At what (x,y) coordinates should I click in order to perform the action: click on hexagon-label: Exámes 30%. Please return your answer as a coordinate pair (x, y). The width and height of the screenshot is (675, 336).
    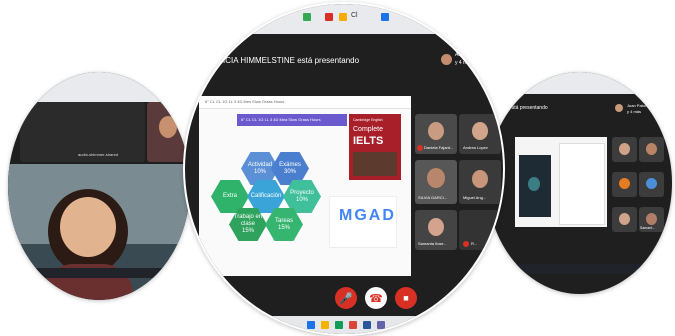
    Looking at the image, I should click on (290, 168).